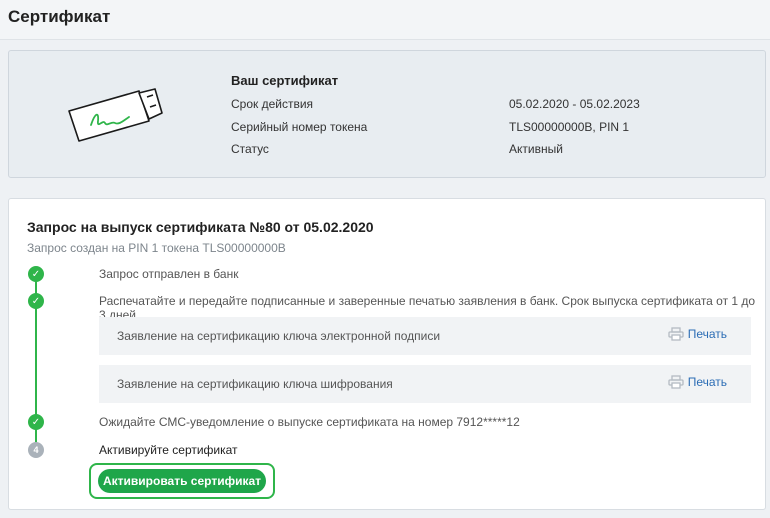 Image resolution: width=770 pixels, height=518 pixels. I want to click on validity-value: 05.02.2020 - 05.02.2023, so click(574, 104).